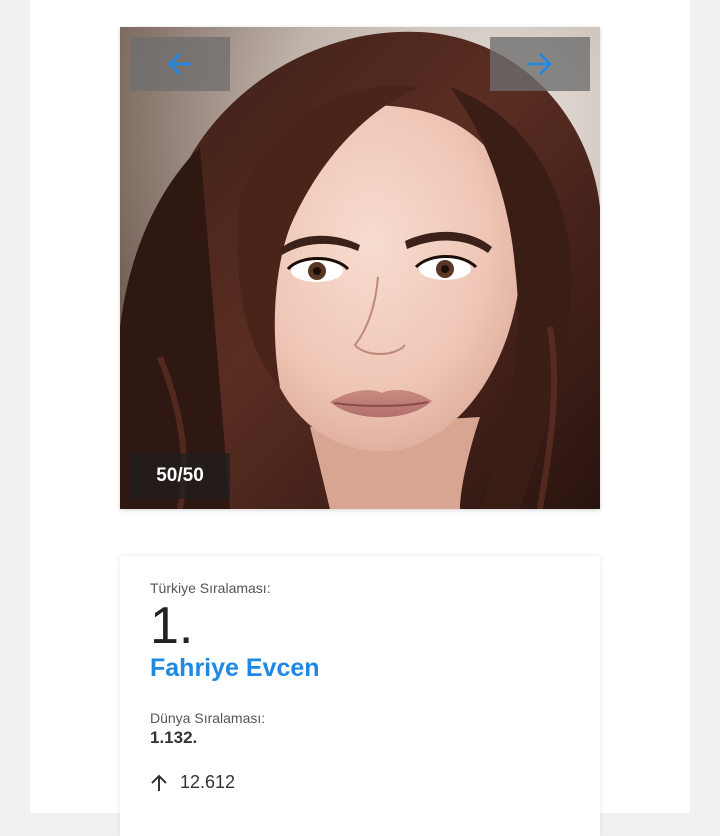  Describe the element at coordinates (210, 588) in the screenshot. I see `turkey-rank-label: Türkiye Sıralaması:` at that location.